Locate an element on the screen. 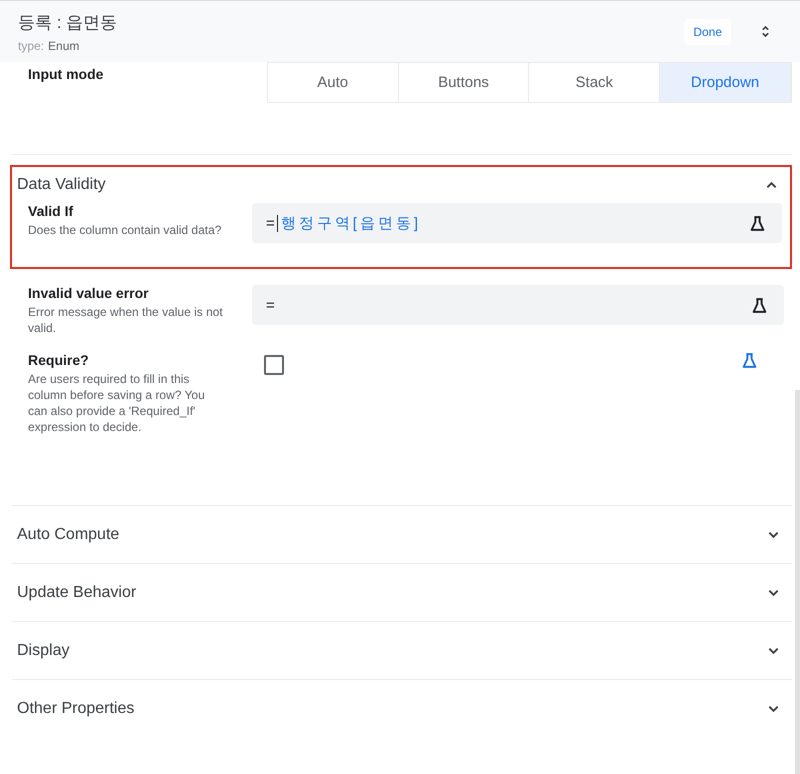  section-title: Data Validity is located at coordinates (61, 185).